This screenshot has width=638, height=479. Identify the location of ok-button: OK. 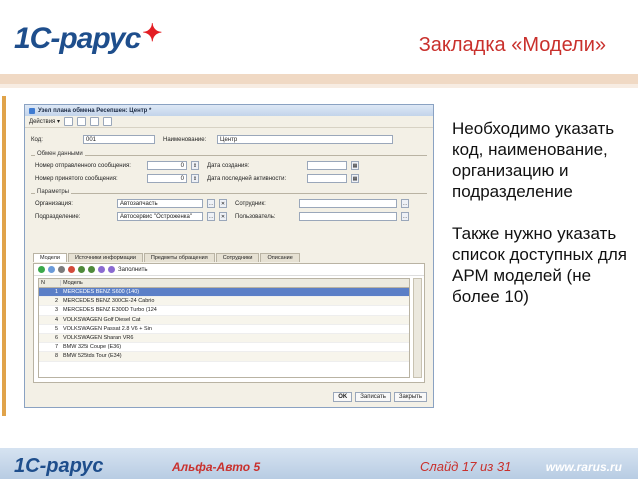
(343, 397).